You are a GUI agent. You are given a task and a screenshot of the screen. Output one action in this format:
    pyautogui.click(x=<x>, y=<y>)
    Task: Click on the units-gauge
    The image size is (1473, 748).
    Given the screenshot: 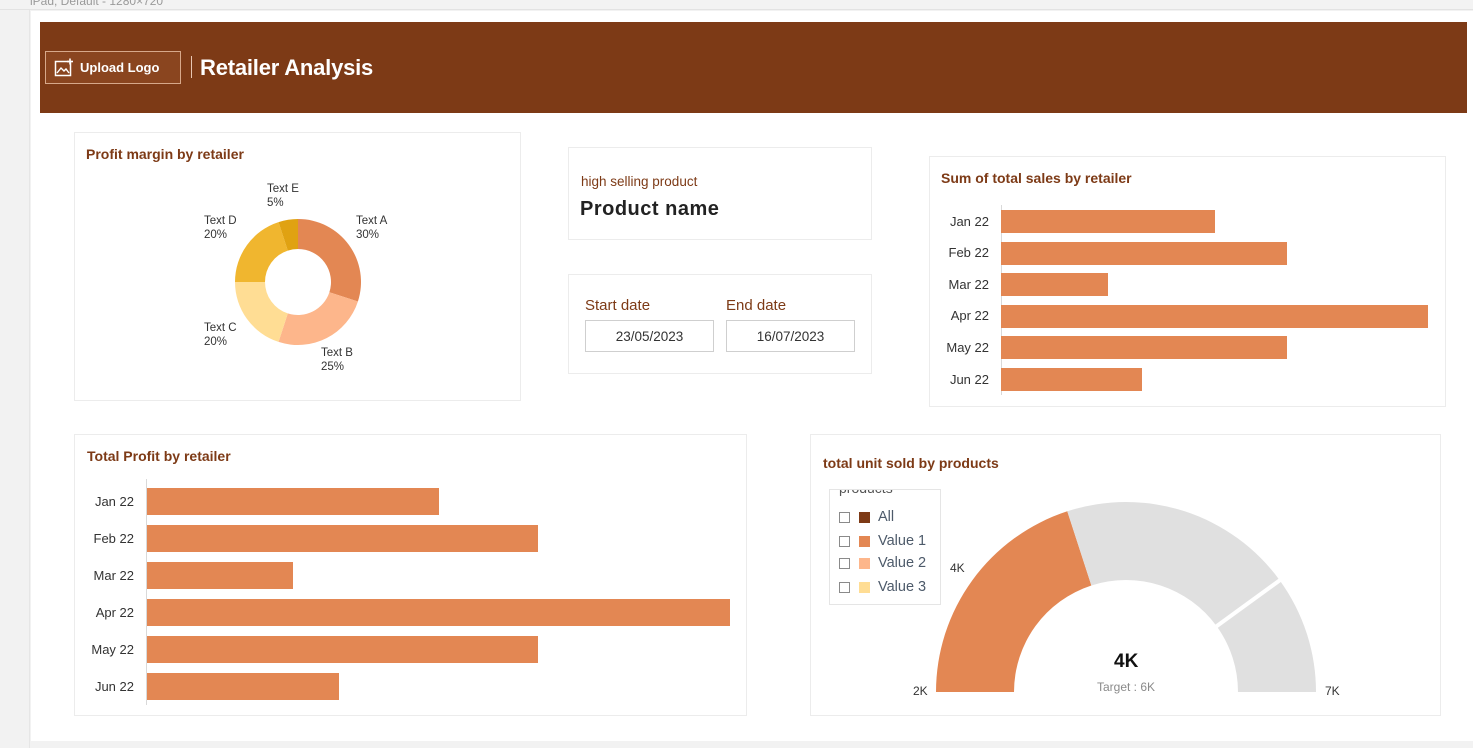 What is the action you would take?
    pyautogui.click(x=1126, y=597)
    